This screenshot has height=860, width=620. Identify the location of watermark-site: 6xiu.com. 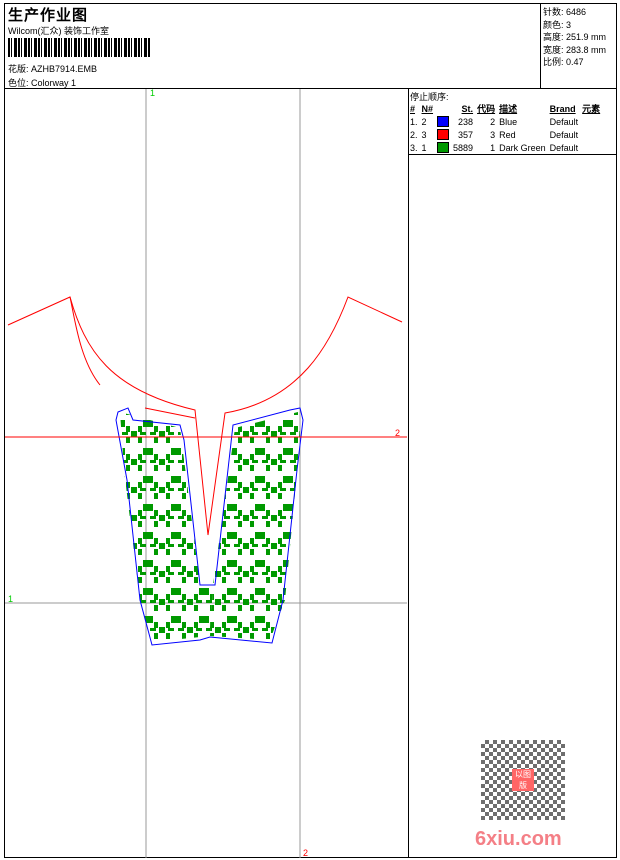
(518, 839).